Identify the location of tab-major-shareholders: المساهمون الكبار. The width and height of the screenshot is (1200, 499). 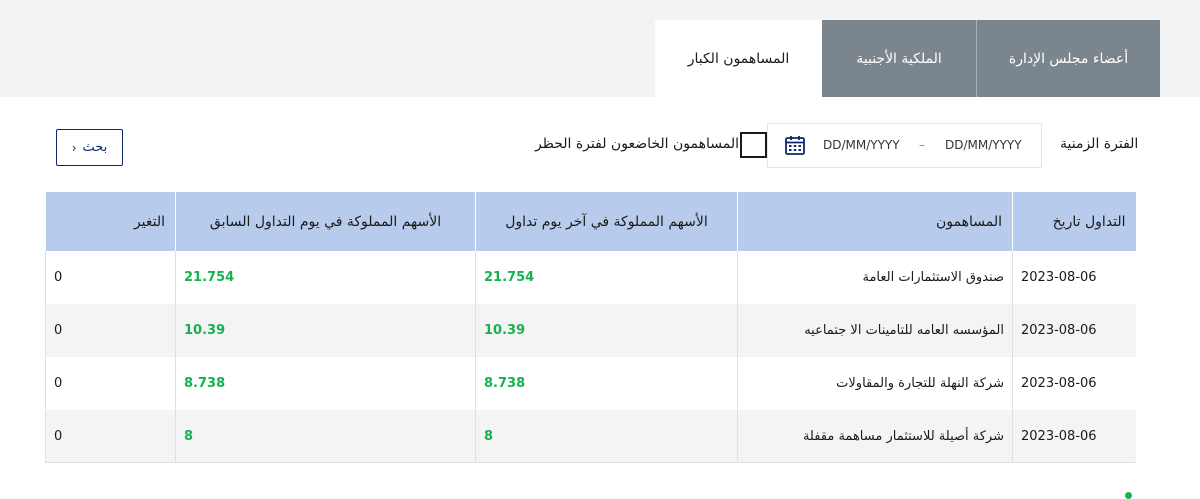
(738, 58).